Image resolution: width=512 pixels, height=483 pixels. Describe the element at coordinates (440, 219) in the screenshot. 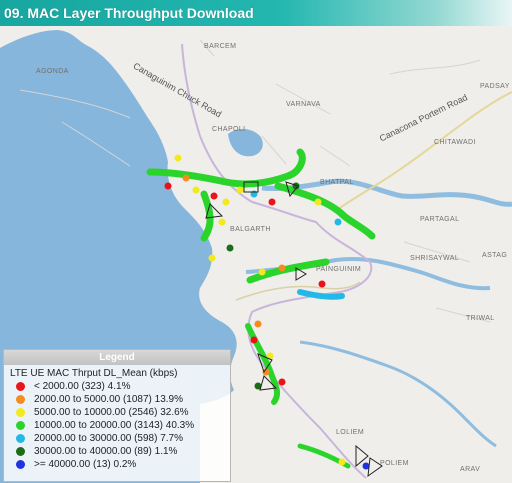

I see `place-label: PARTAGAL` at that location.